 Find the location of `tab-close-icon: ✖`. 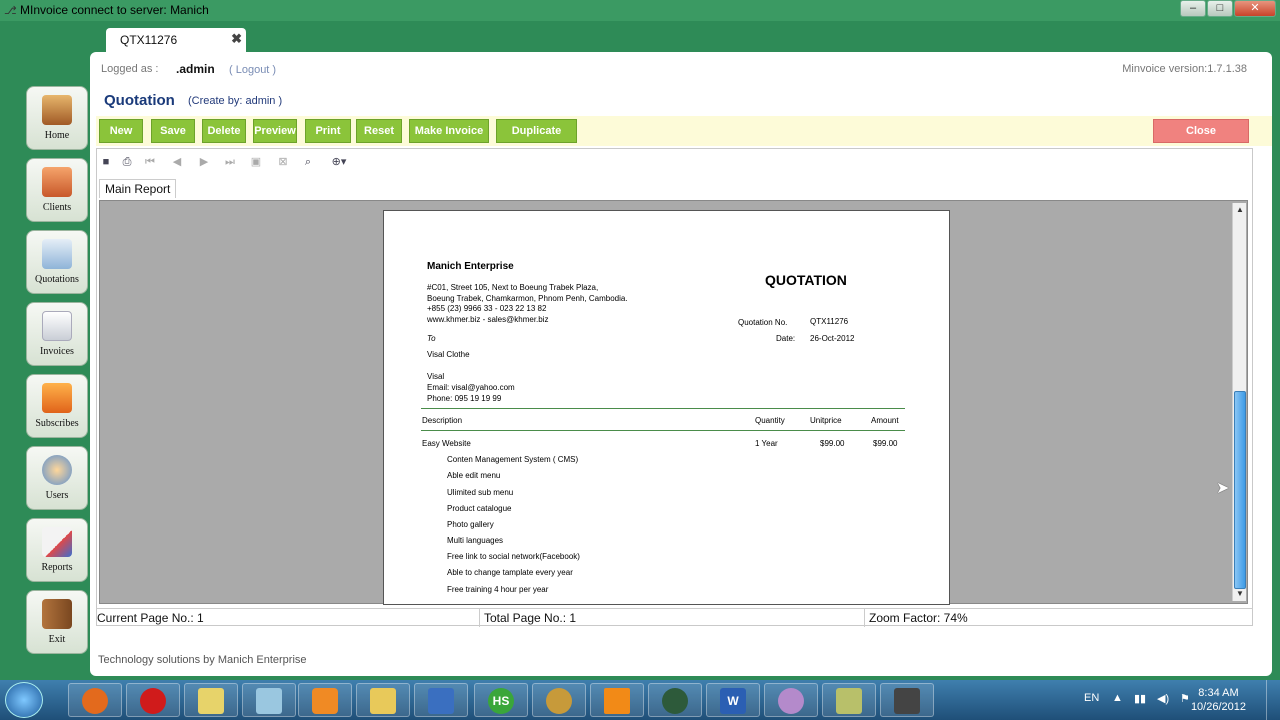

tab-close-icon: ✖ is located at coordinates (236, 39).